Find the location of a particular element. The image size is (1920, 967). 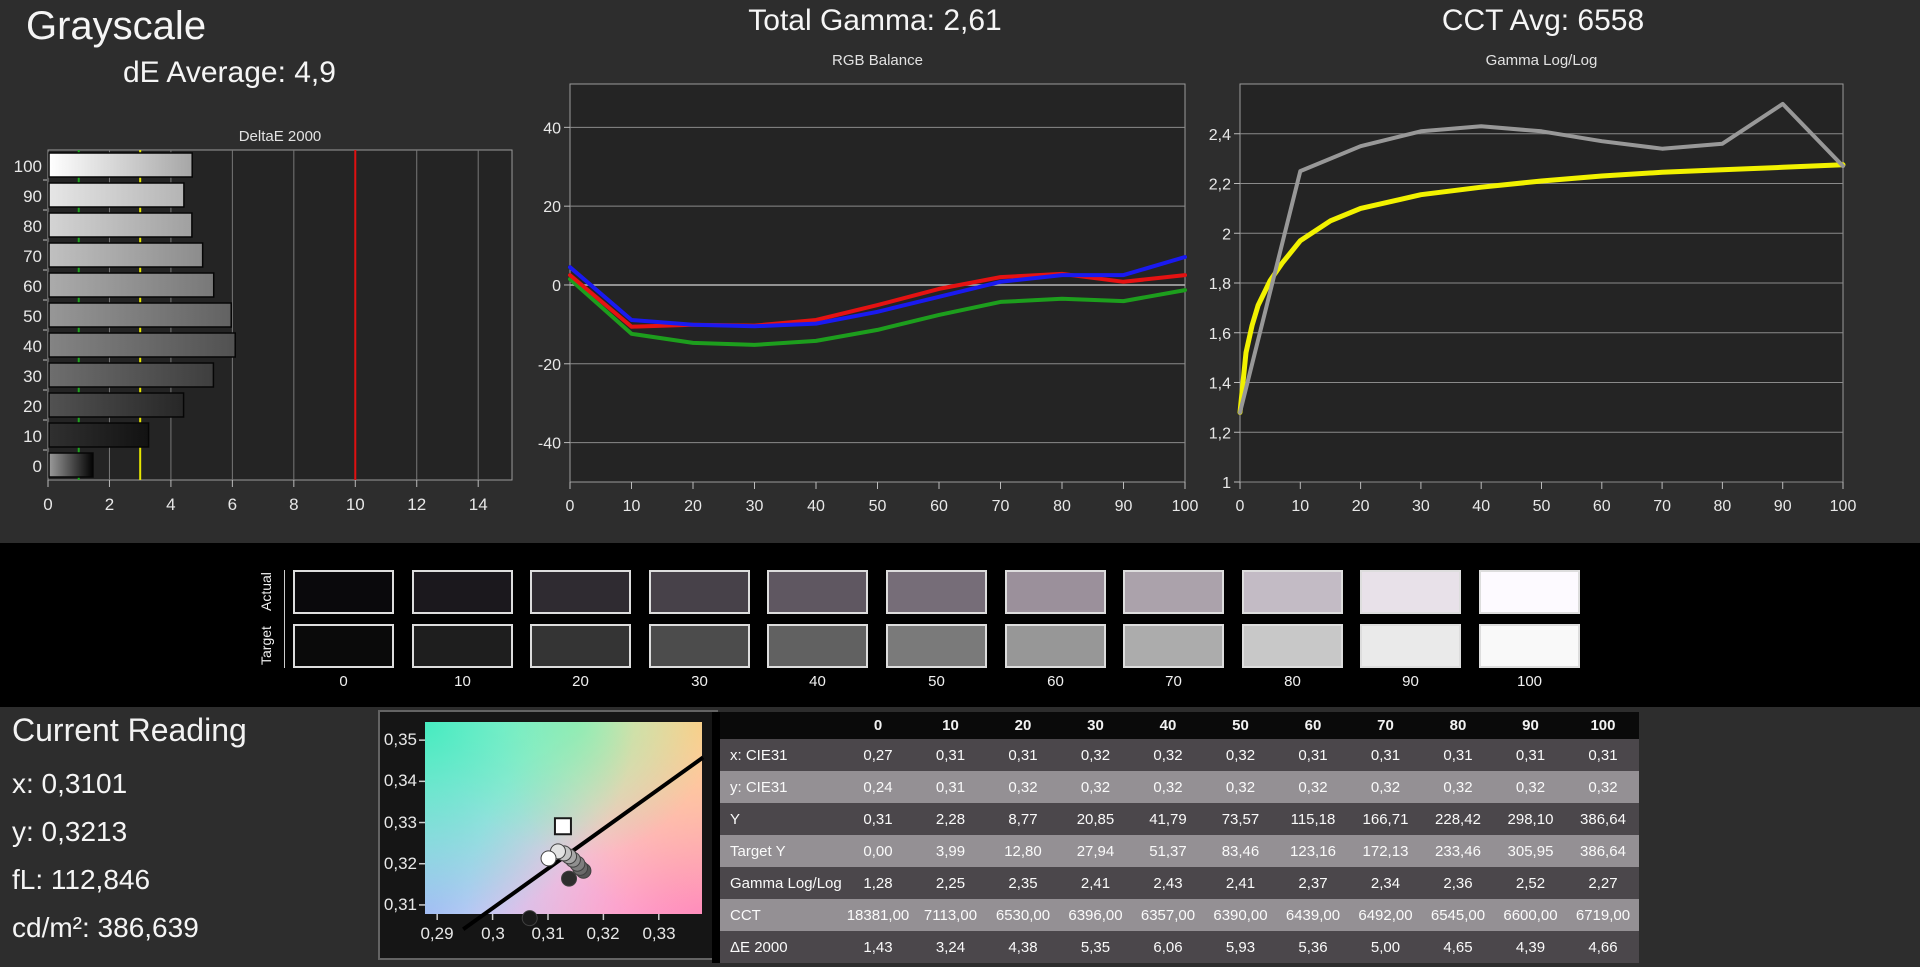

table-value-cell: 5,00 is located at coordinates (1385, 947).